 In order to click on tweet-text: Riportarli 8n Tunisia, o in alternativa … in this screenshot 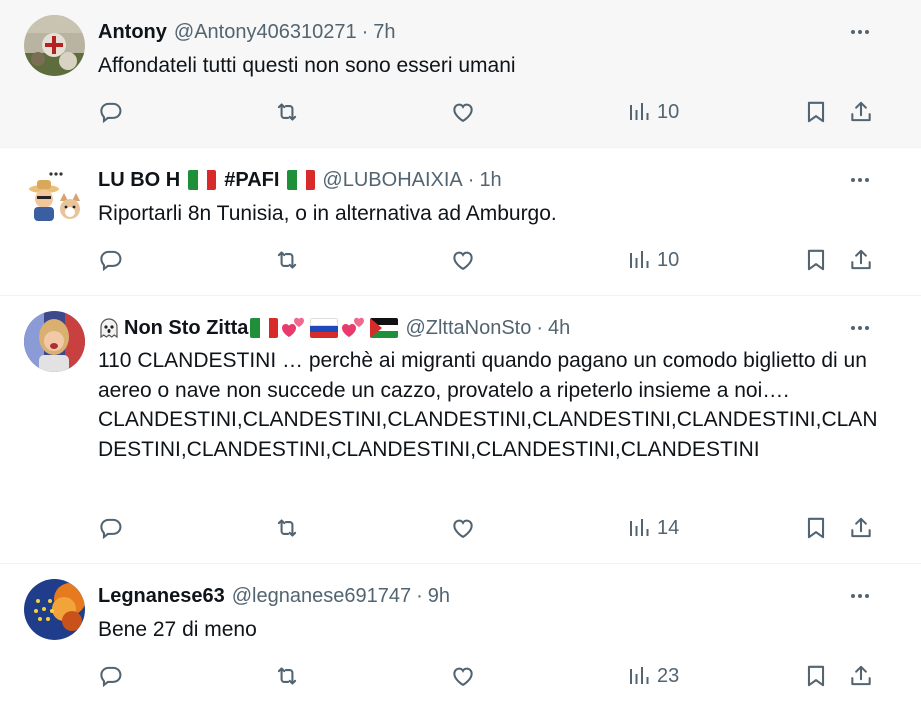, I will do `click(327, 213)`.